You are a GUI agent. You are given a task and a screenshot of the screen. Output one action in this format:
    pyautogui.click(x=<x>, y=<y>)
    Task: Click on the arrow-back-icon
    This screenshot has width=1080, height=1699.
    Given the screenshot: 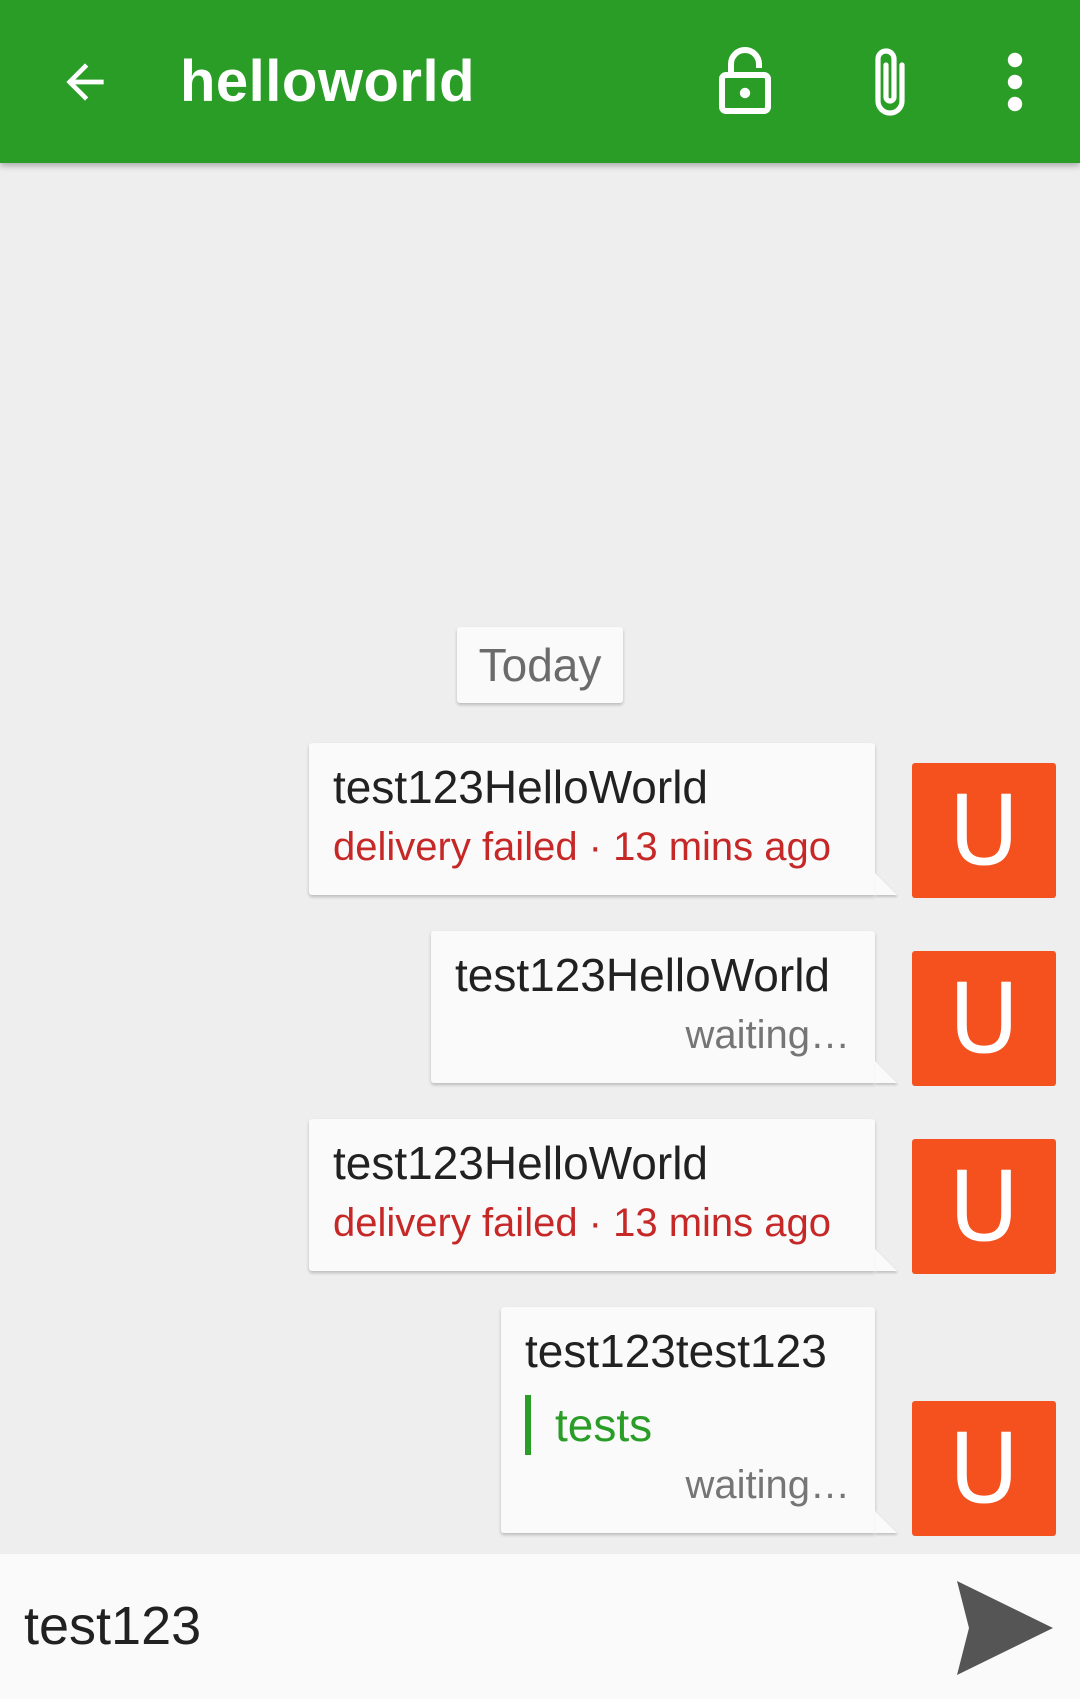 What is the action you would take?
    pyautogui.click(x=85, y=81)
    